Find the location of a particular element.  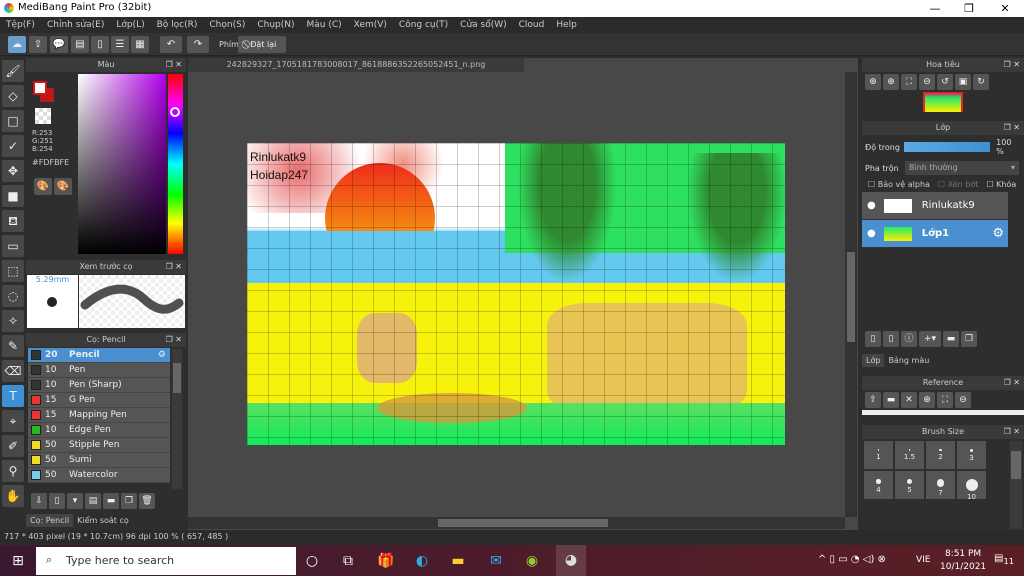

maximize-button: ❐ is located at coordinates (969, 8).